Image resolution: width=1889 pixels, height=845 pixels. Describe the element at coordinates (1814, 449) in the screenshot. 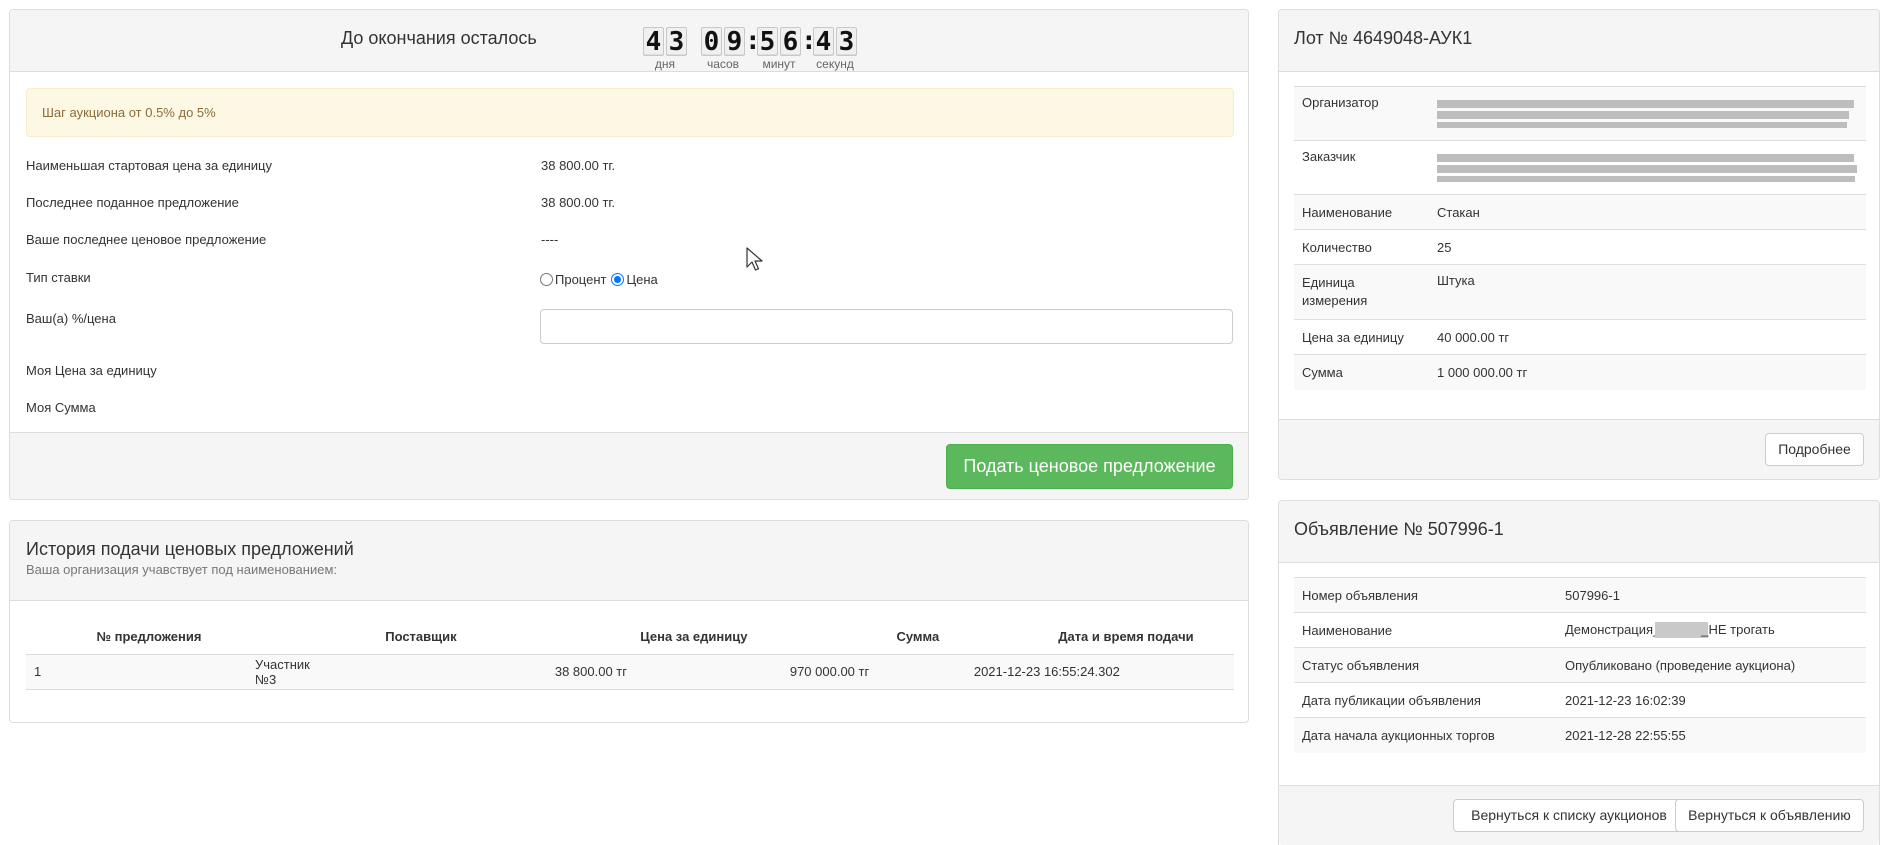

I see `details-button: Подробнее` at that location.